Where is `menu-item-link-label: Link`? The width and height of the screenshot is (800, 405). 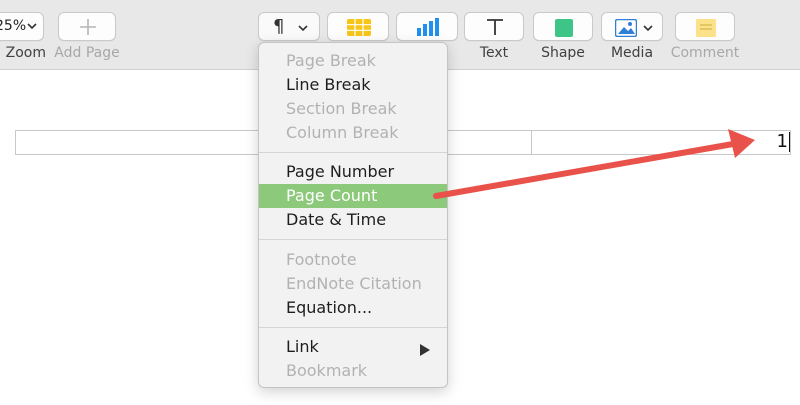
menu-item-link-label: Link is located at coordinates (302, 346).